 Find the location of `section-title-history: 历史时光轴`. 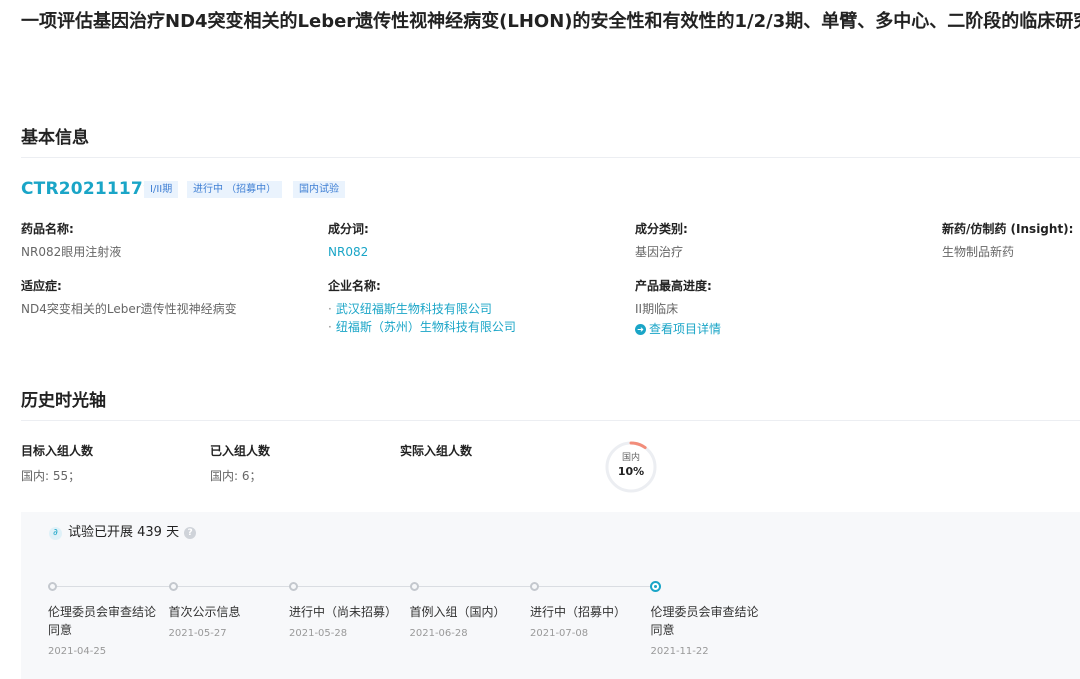

section-title-history: 历史时光轴 is located at coordinates (63, 401).